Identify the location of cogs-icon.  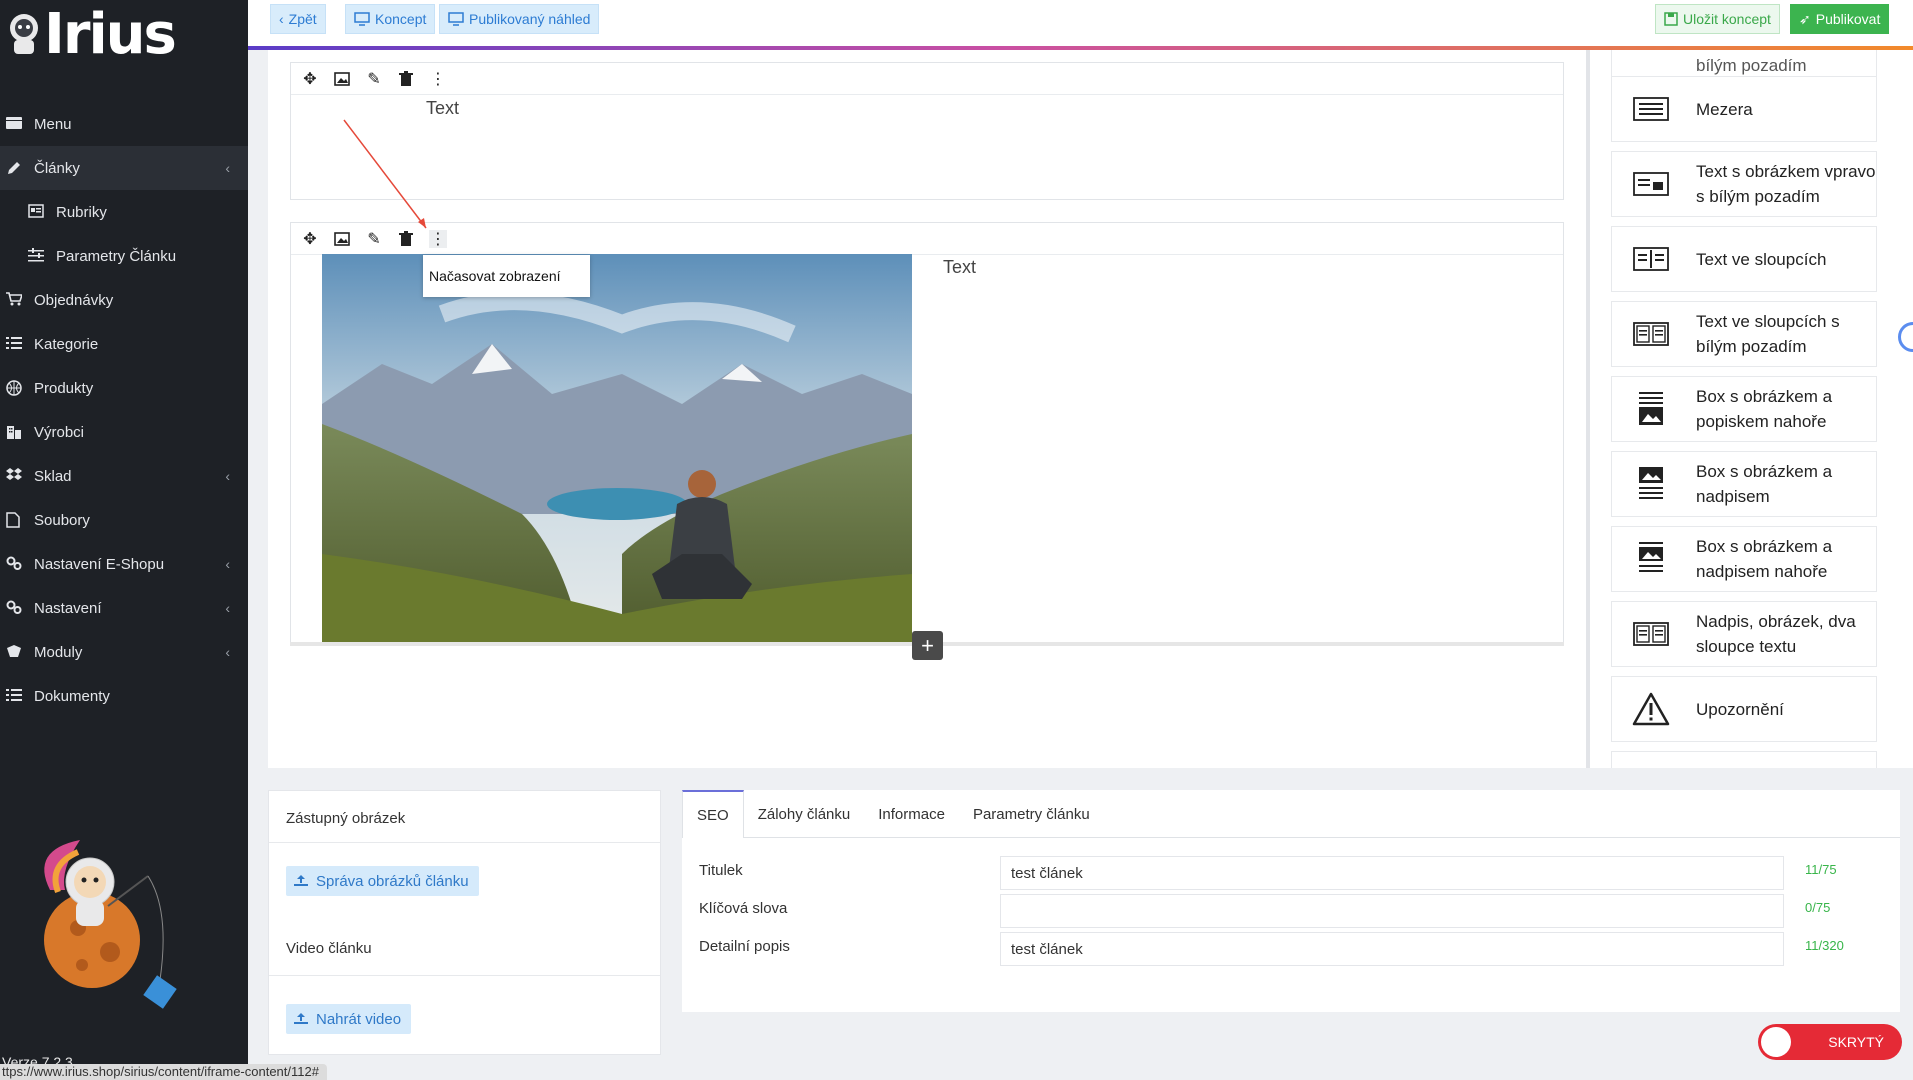
(14, 564).